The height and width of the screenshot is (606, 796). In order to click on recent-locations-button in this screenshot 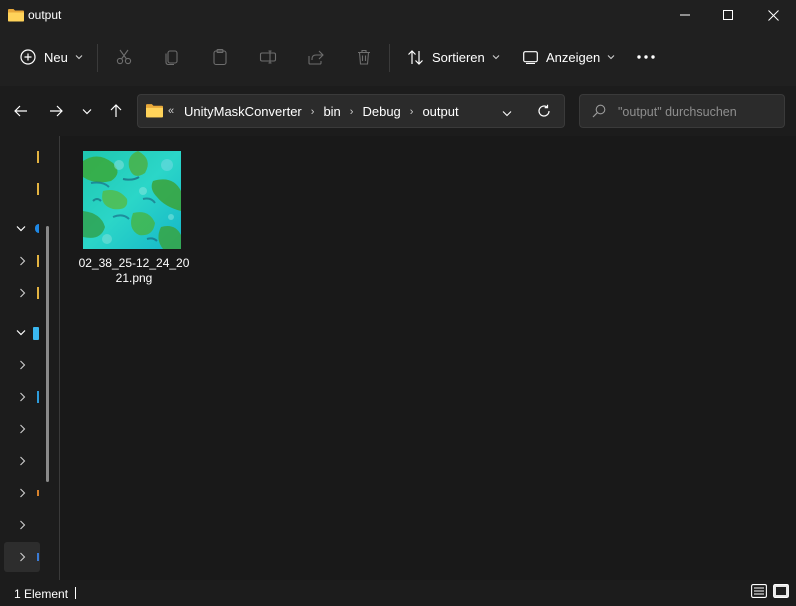, I will do `click(87, 111)`.